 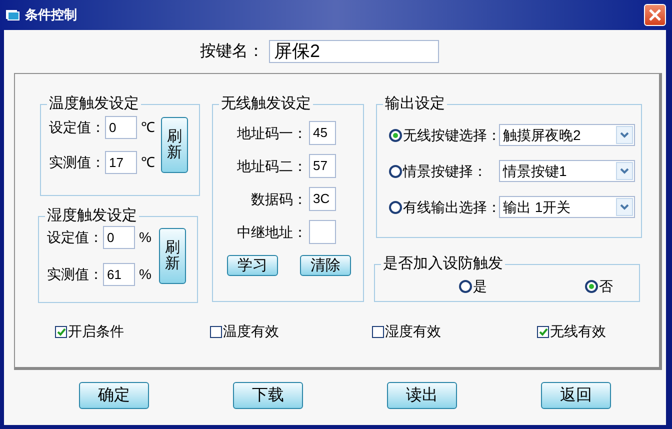 What do you see at coordinates (422, 395) in the screenshot?
I see `dialog-button: 读出` at bounding box center [422, 395].